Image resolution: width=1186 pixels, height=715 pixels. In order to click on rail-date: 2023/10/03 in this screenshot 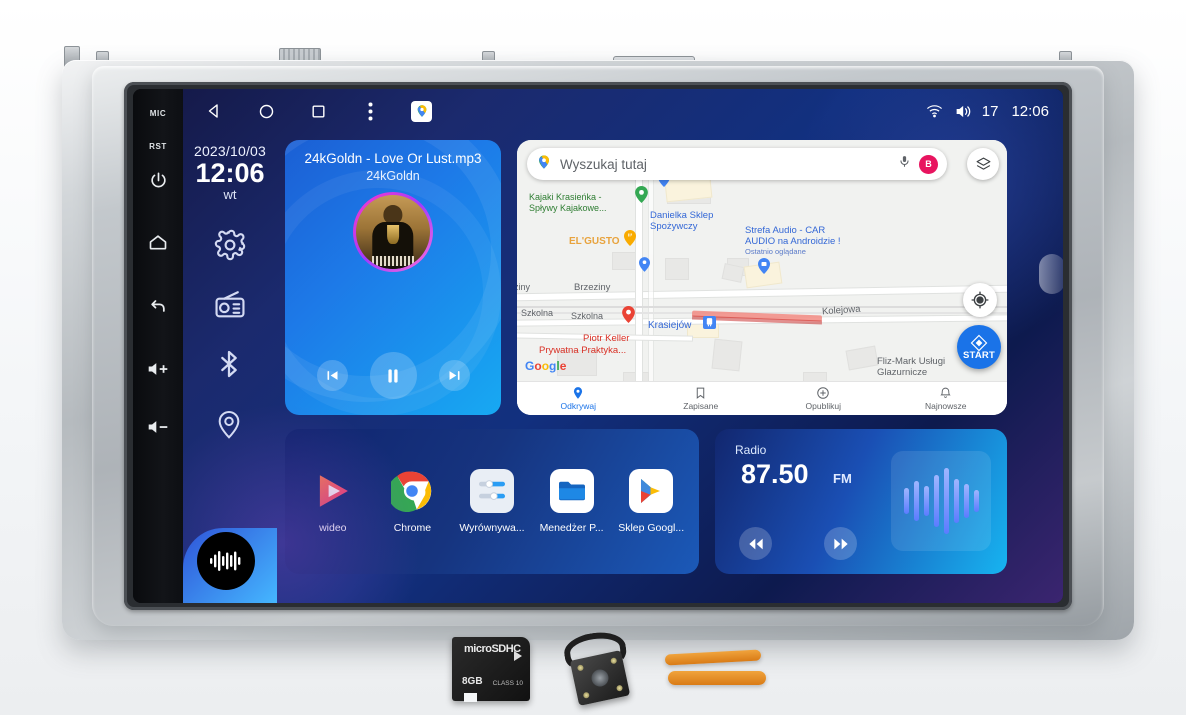, I will do `click(230, 151)`.